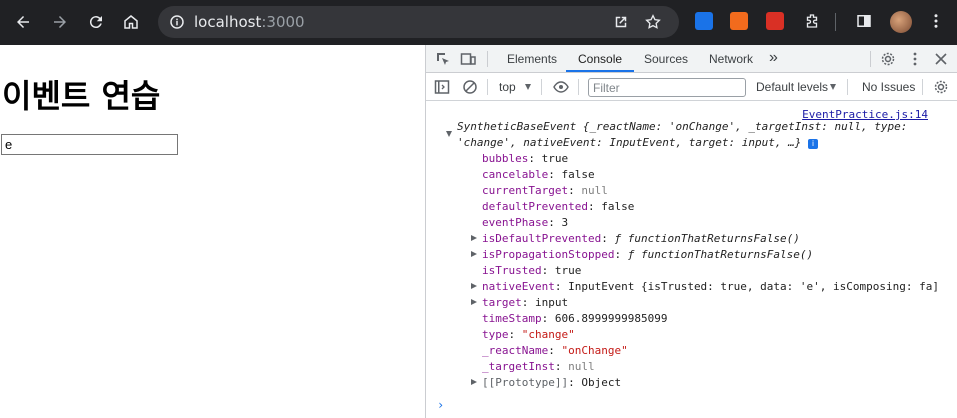 This screenshot has height=418, width=957. I want to click on property-row: cancelable: false, so click(538, 175).